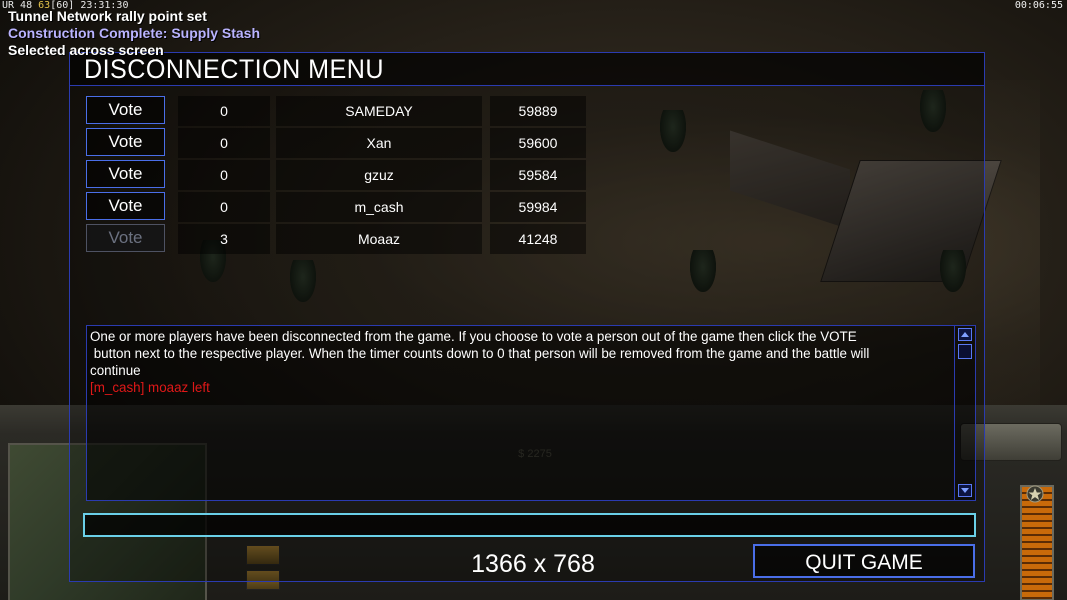 This screenshot has width=1067, height=600. I want to click on player-timer: 59889, so click(538, 111).